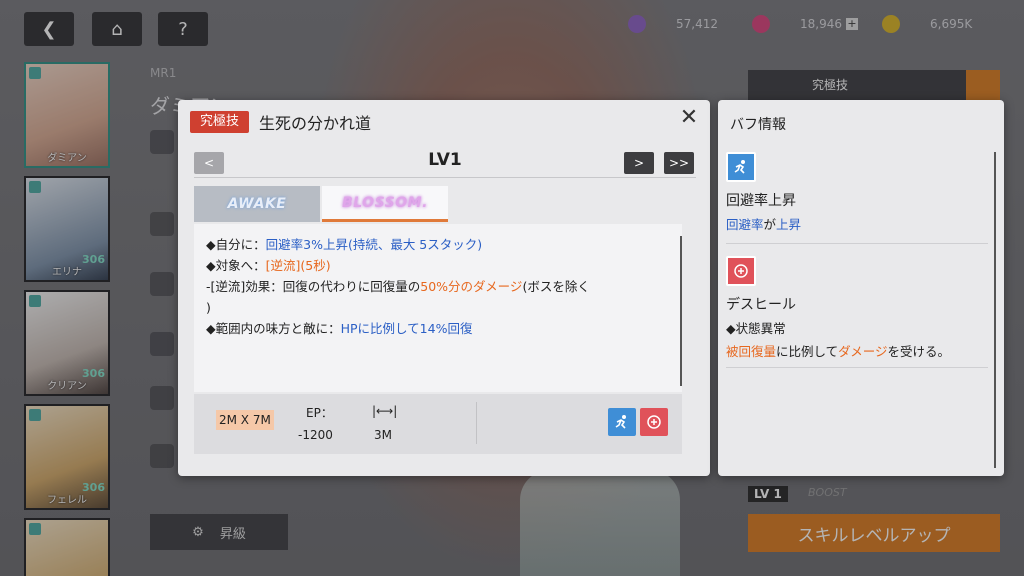 The width and height of the screenshot is (1024, 576). I want to click on evasion-up-icon, so click(741, 167).